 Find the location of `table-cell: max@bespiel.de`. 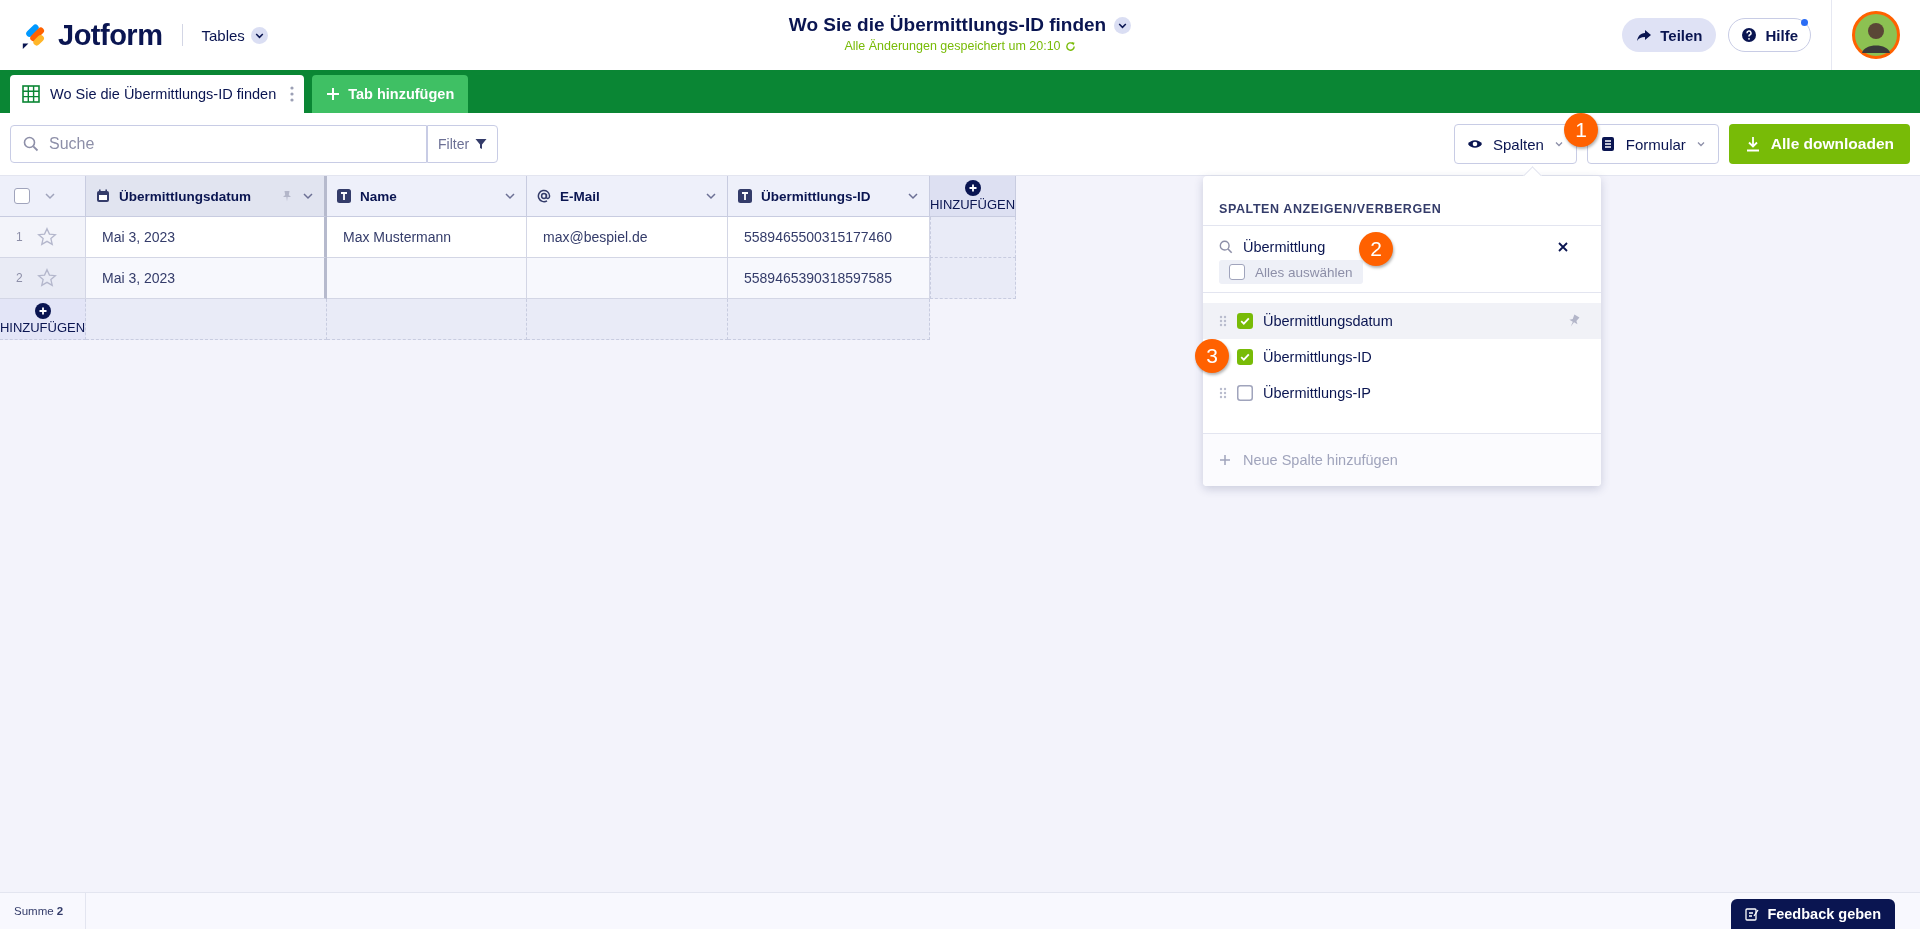

table-cell: max@bespiel.de is located at coordinates (627, 237).